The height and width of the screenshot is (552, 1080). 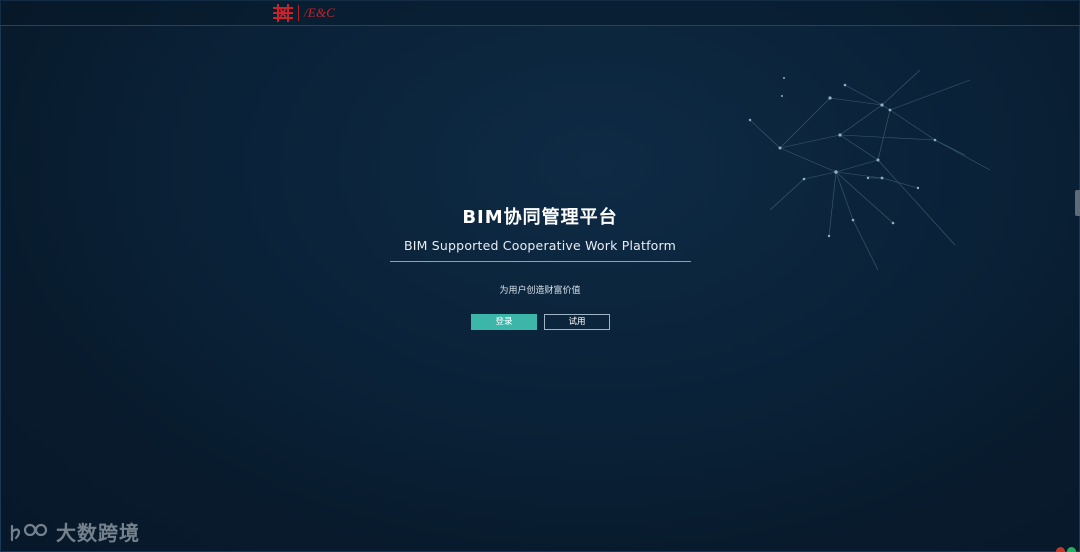 I want to click on top-bar: /E&C, so click(x=540, y=13).